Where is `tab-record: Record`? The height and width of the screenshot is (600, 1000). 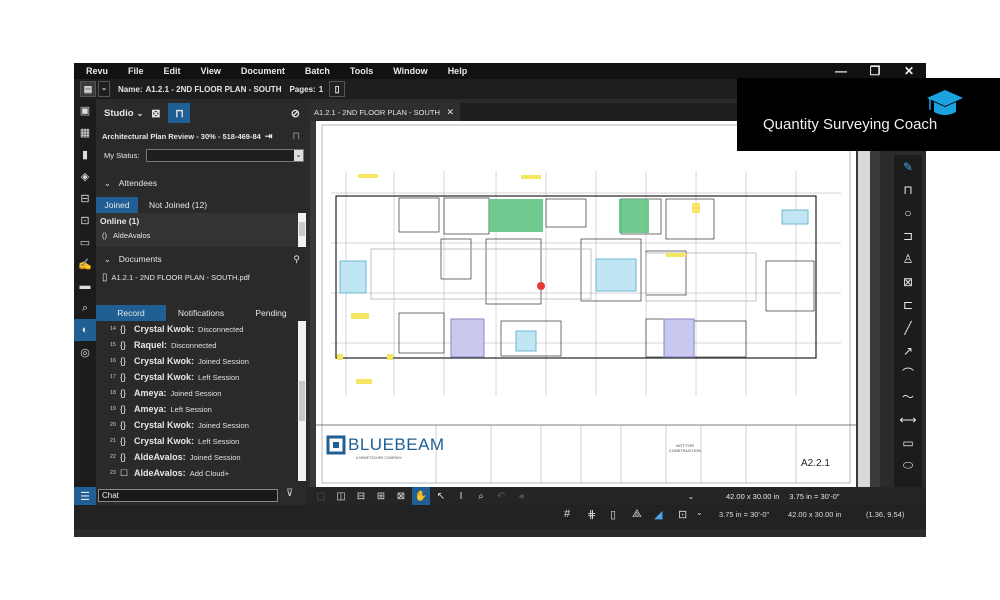
tab-record: Record is located at coordinates (131, 313).